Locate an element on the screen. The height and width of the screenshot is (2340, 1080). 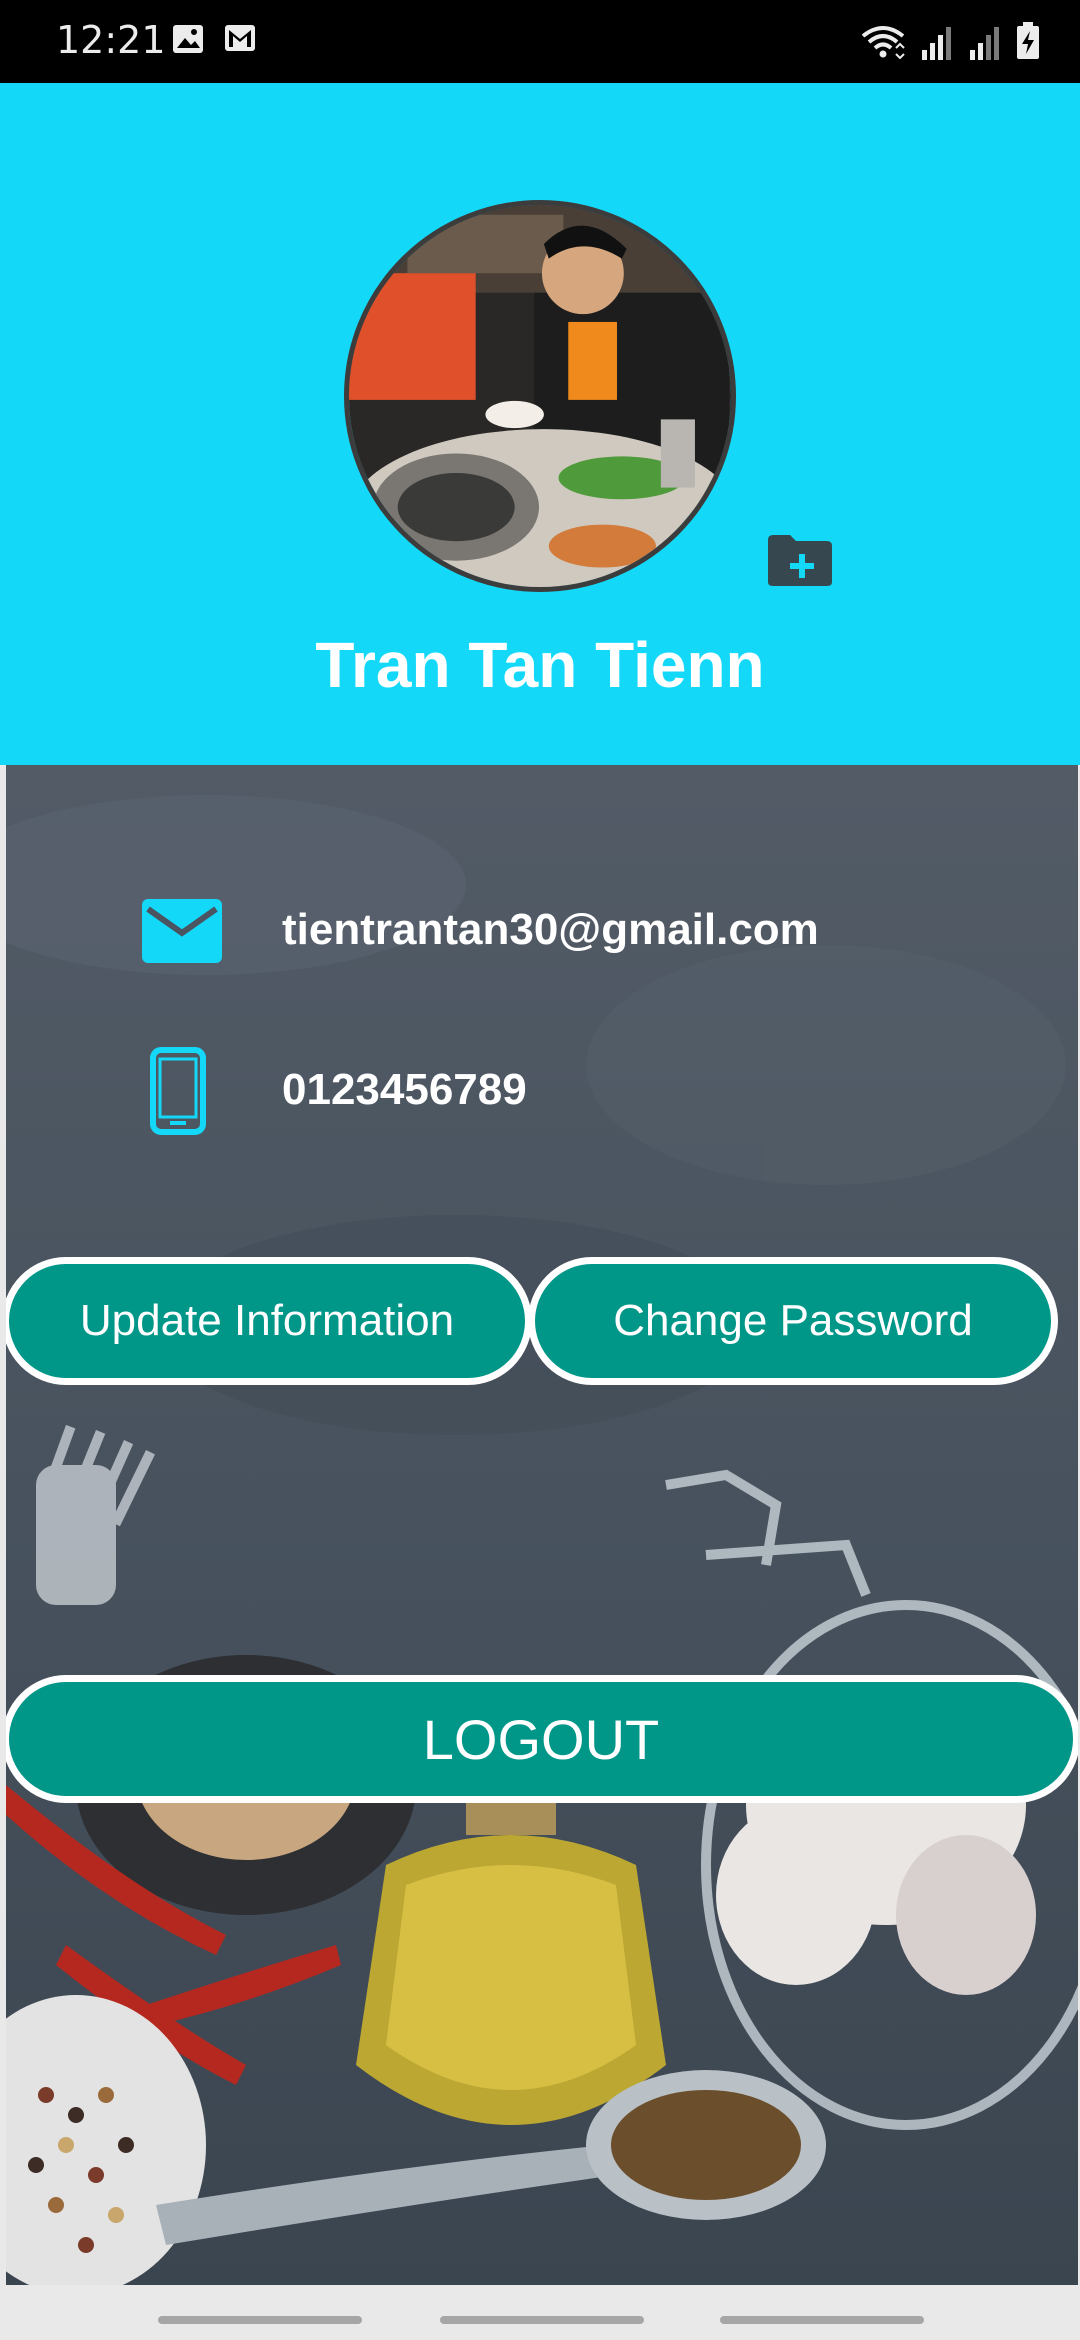
email-text: tientrantan30@gmail.com is located at coordinates (550, 929).